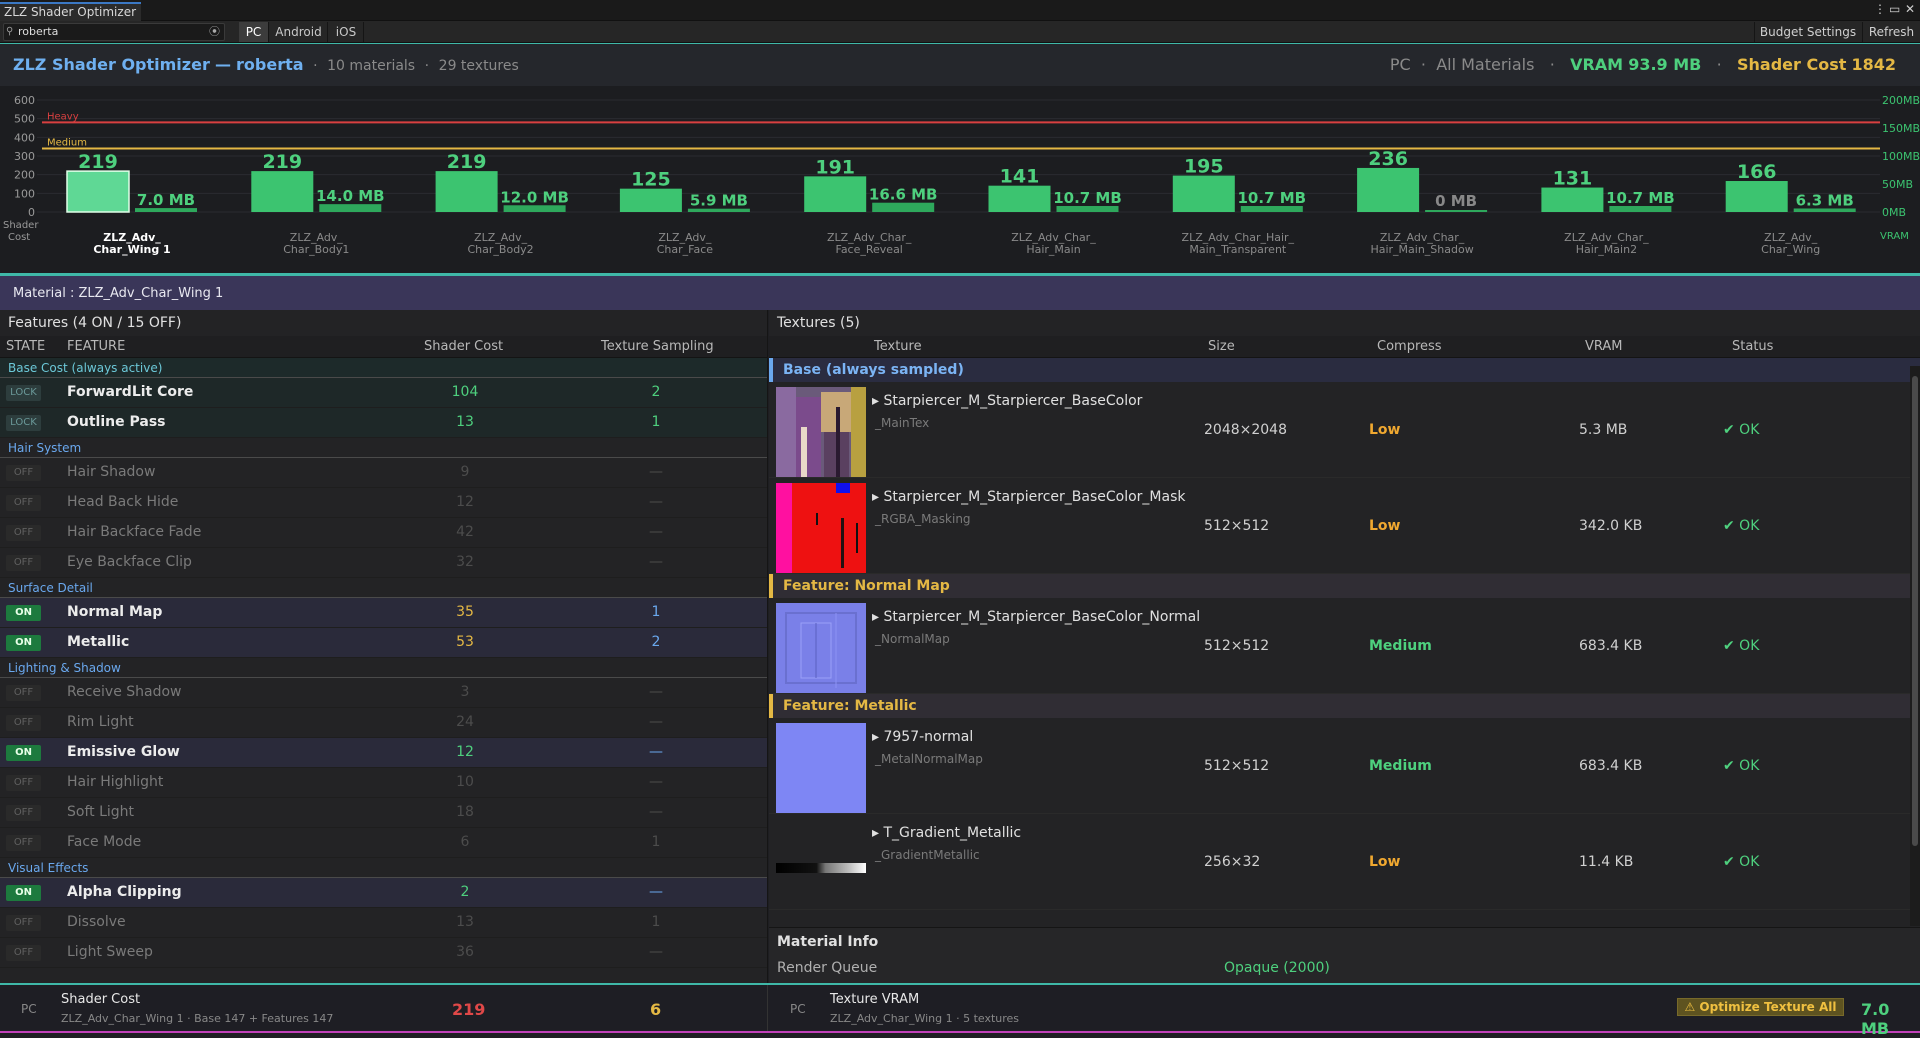 This screenshot has width=1920, height=1038. I want to click on feature-shader-cost: 3, so click(465, 692).